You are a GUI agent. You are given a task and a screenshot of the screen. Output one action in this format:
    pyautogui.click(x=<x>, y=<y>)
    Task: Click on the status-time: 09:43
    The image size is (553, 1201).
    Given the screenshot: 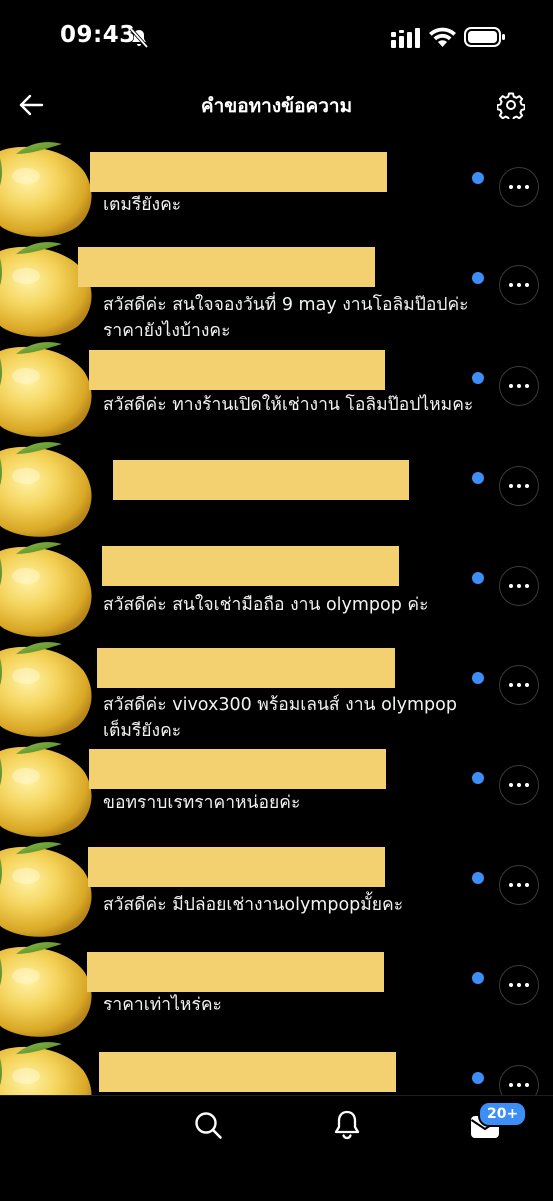 What is the action you would take?
    pyautogui.click(x=98, y=35)
    